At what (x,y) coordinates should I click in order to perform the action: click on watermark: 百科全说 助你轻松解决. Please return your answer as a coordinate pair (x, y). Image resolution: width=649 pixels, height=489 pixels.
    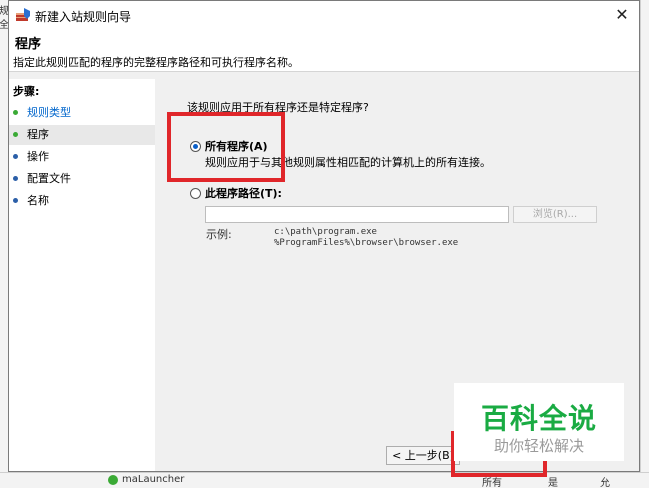
    Looking at the image, I should click on (539, 422).